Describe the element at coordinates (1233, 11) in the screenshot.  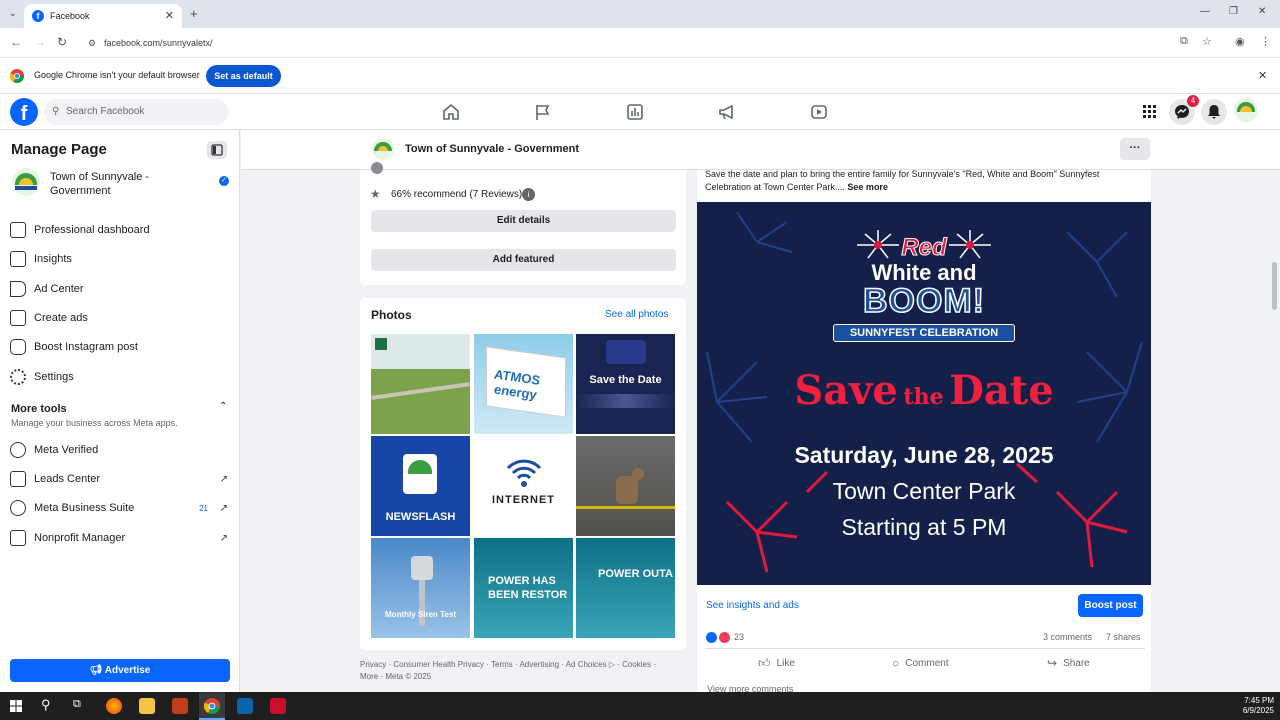
I see `restore-icon: ❐` at that location.